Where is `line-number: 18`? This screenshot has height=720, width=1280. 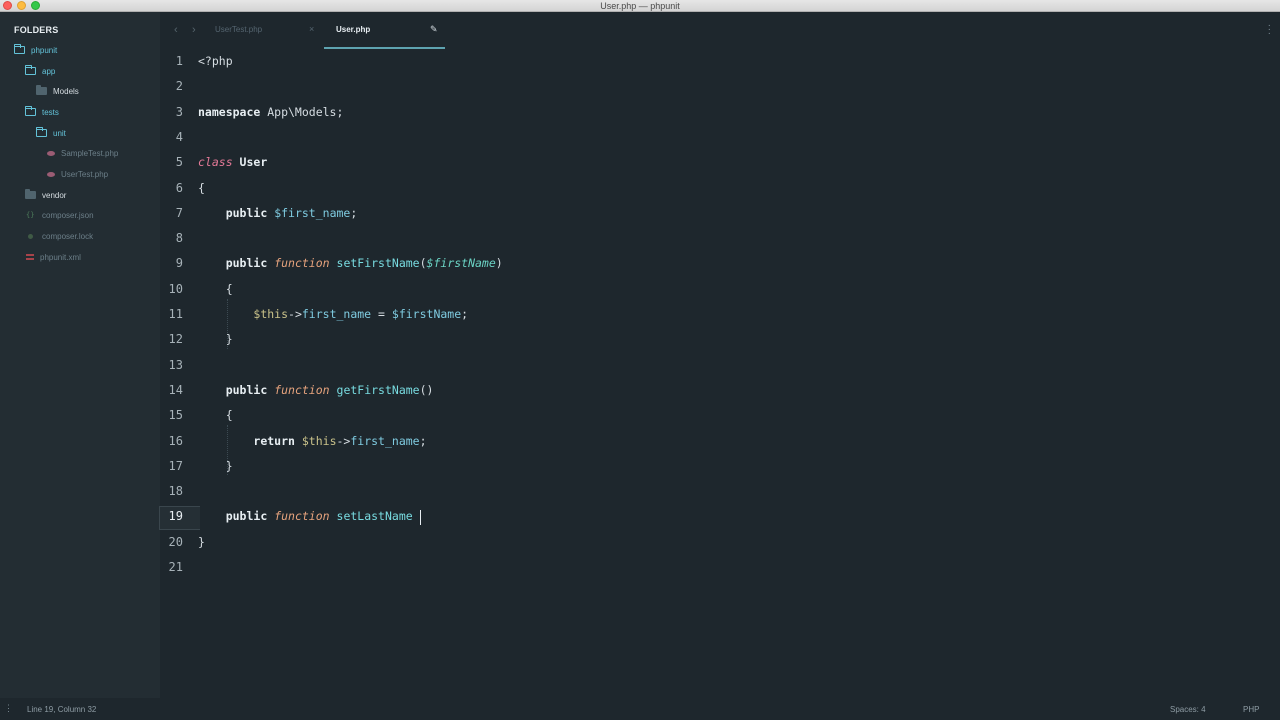
line-number: 18 is located at coordinates (175, 491).